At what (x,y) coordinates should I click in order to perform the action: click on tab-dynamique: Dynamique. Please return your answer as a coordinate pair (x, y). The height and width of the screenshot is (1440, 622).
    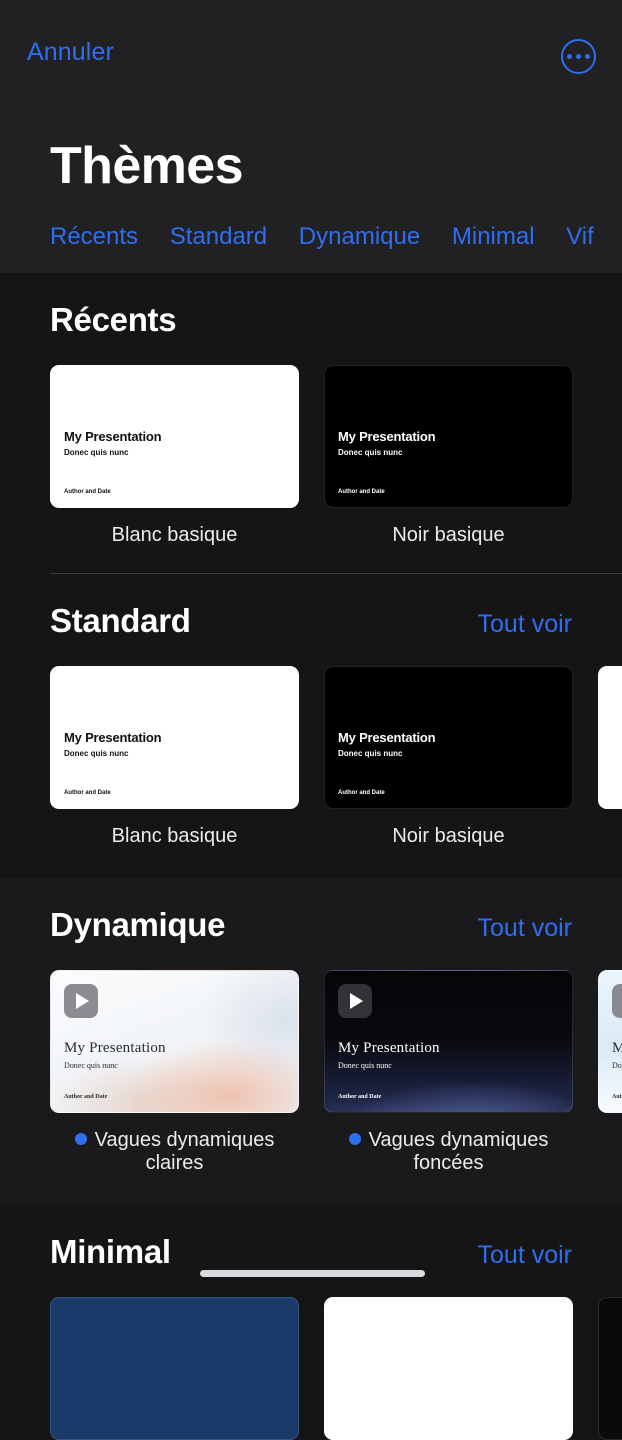
    Looking at the image, I should click on (359, 237).